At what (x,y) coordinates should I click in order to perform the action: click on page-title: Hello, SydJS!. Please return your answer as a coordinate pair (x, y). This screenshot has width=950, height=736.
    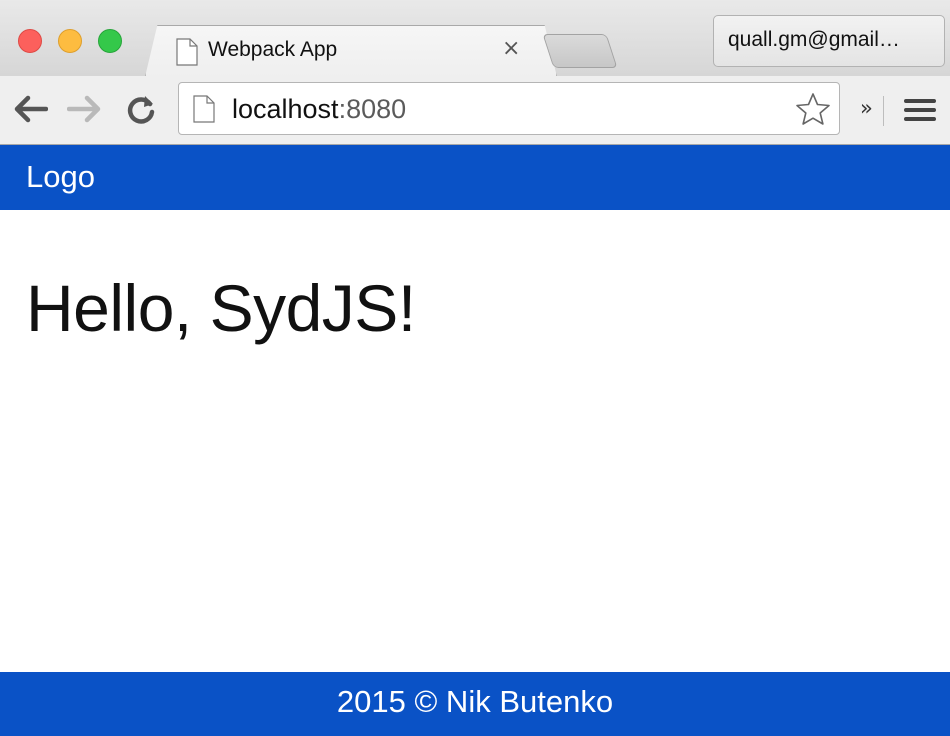
    Looking at the image, I should click on (221, 308).